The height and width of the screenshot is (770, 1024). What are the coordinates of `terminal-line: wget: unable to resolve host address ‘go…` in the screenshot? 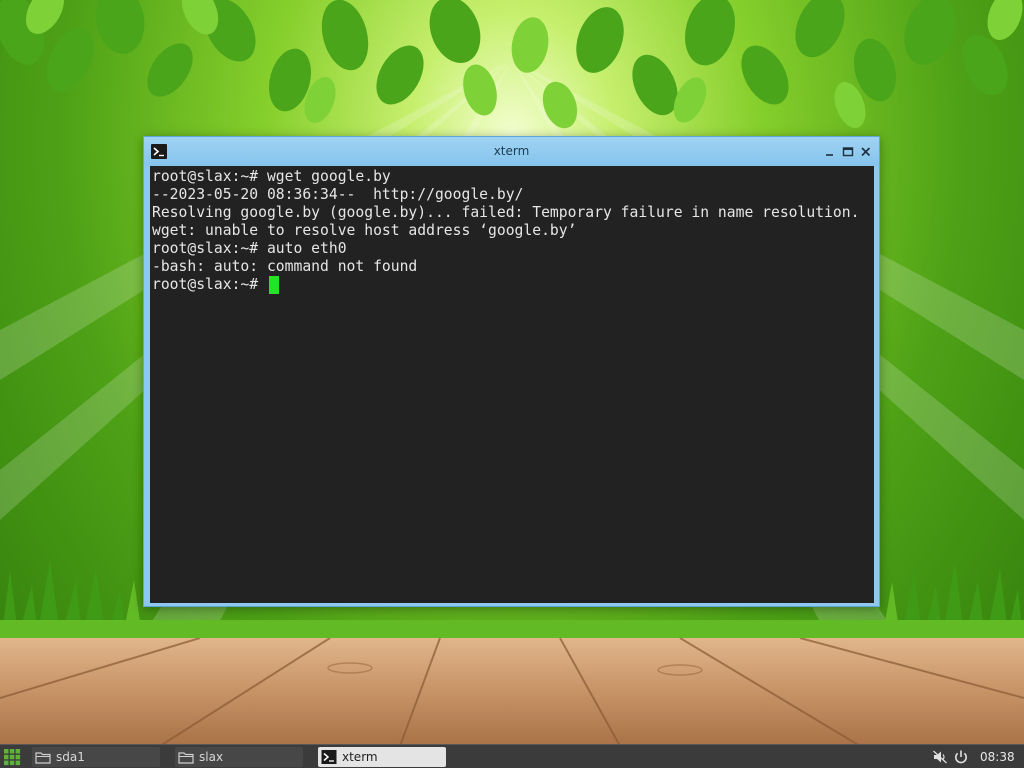 It's located at (364, 230).